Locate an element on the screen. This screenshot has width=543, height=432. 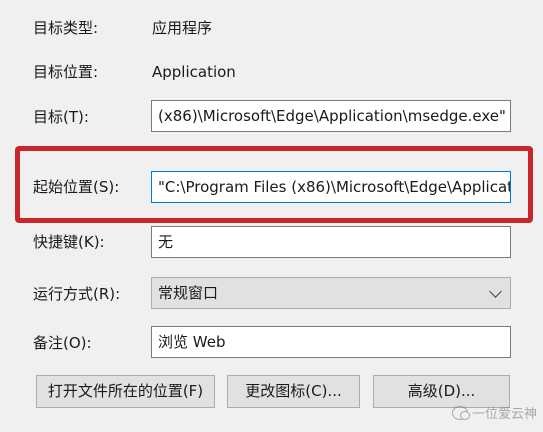
run-select: 常规窗口 is located at coordinates (331, 293).